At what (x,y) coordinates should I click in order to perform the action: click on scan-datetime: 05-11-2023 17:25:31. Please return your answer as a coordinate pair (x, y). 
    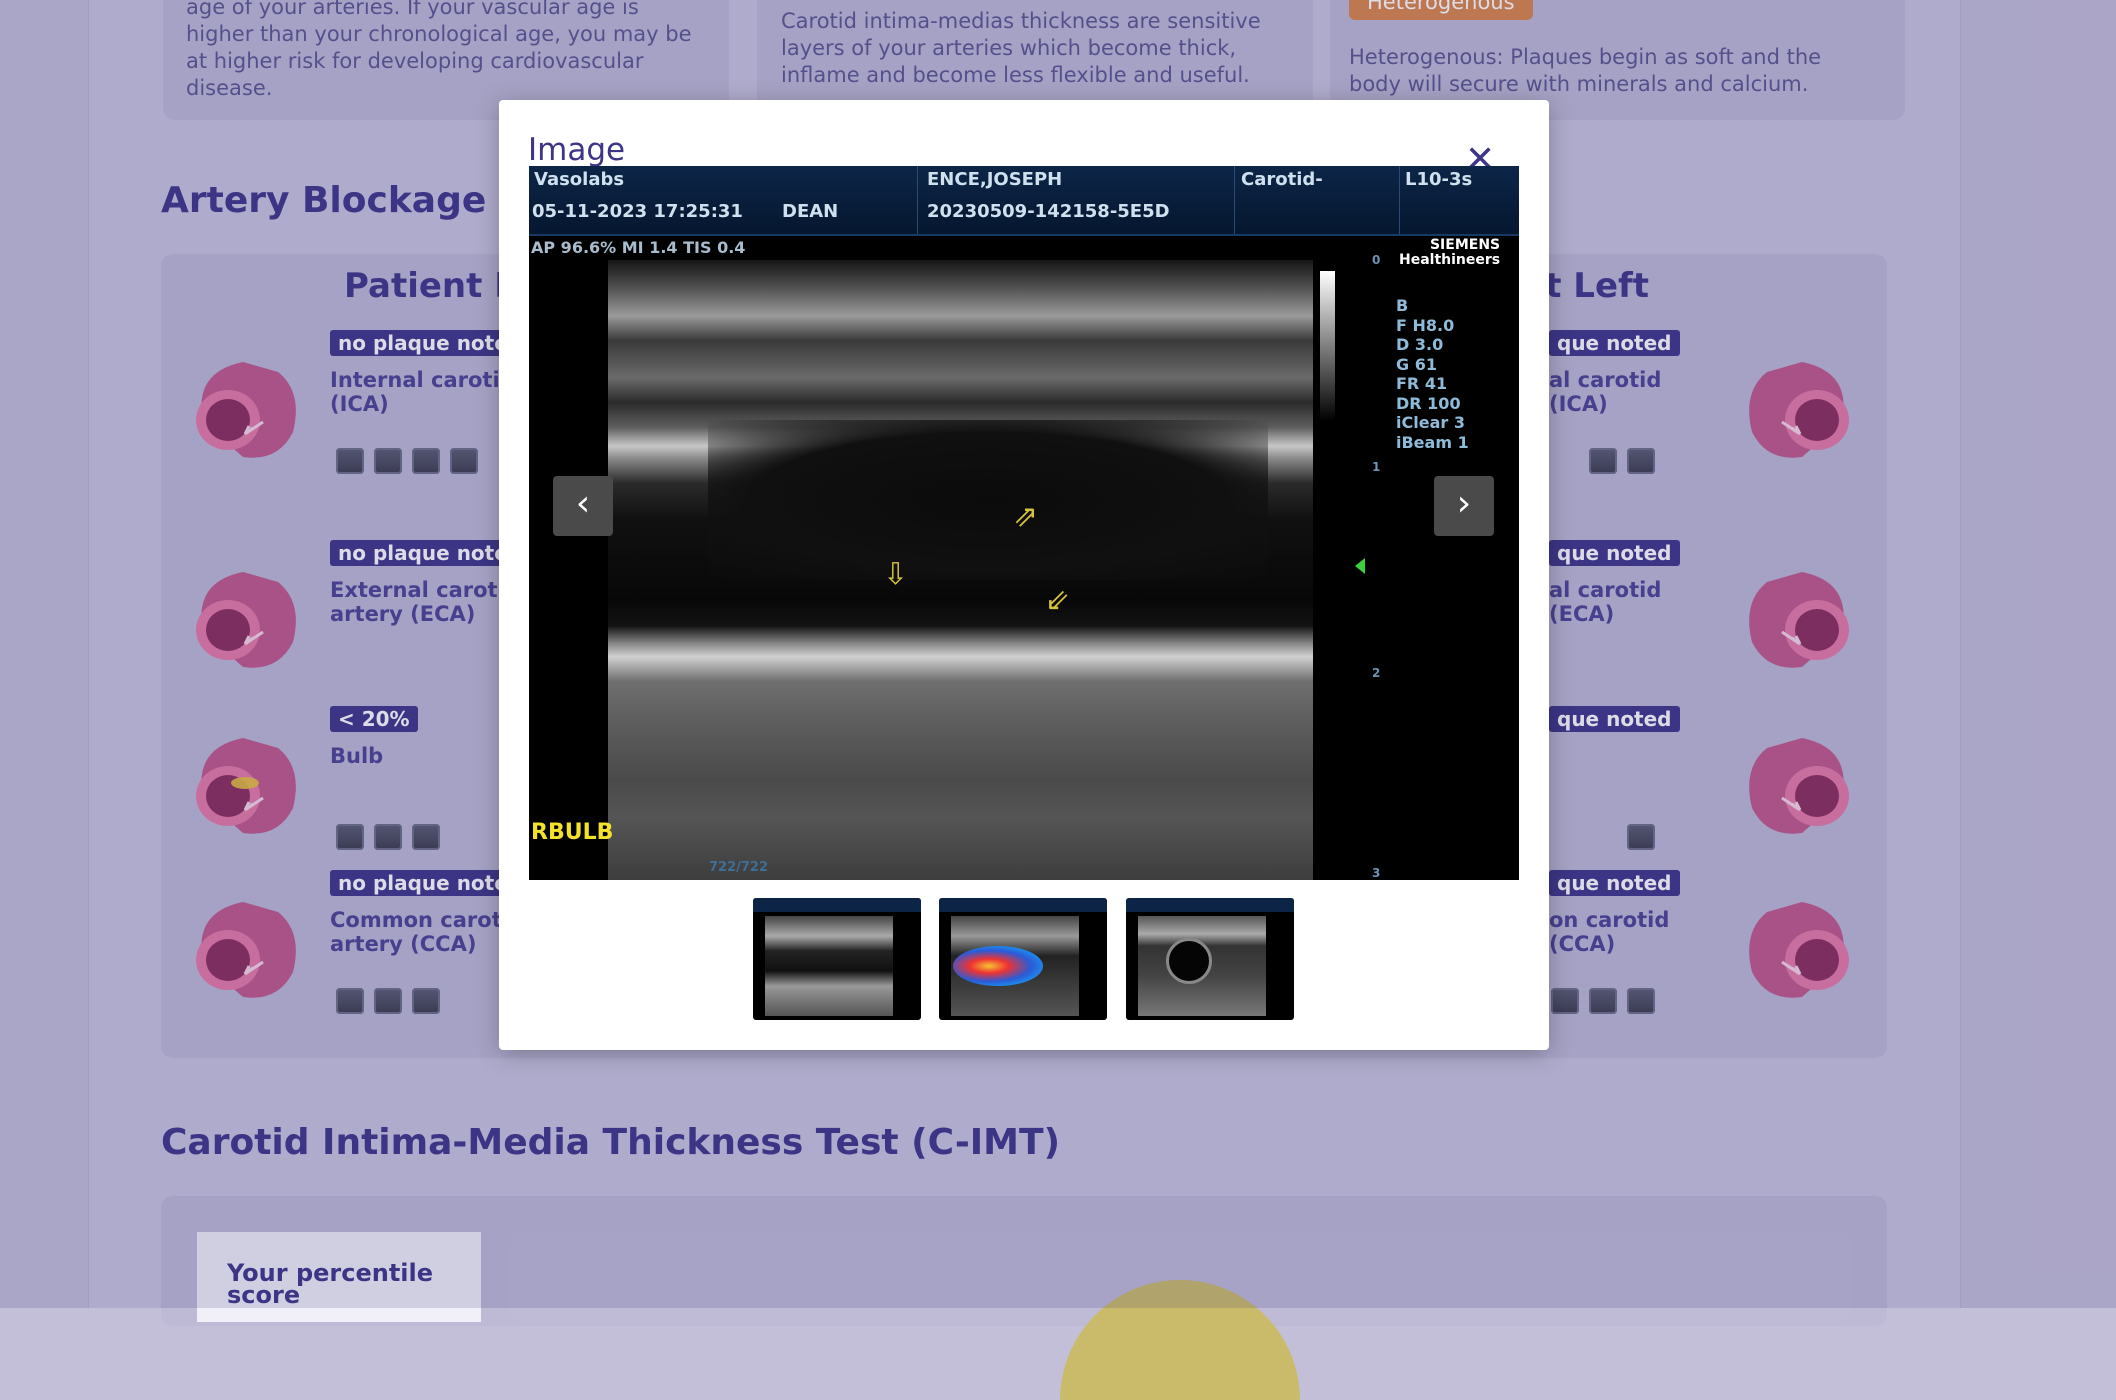
    Looking at the image, I should click on (637, 211).